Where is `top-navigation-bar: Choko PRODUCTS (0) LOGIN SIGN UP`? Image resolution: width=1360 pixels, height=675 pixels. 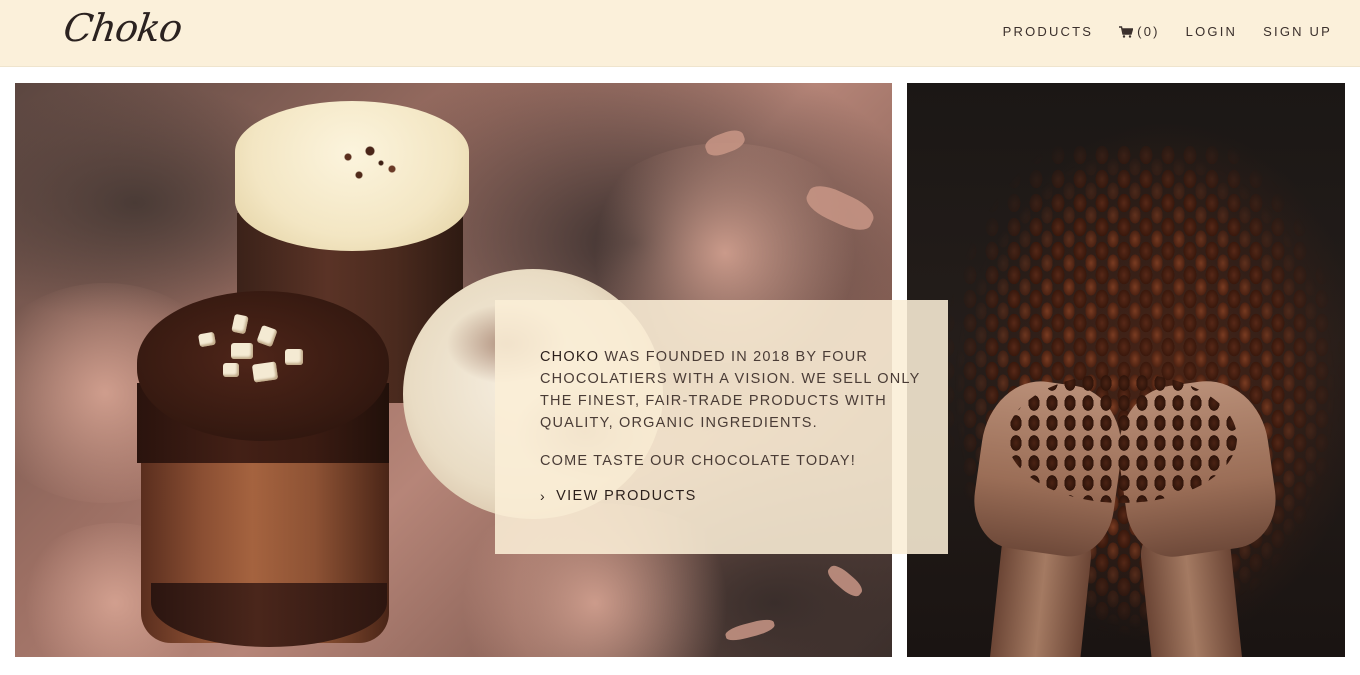
top-navigation-bar: Choko PRODUCTS (0) LOGIN SIGN UP is located at coordinates (680, 33).